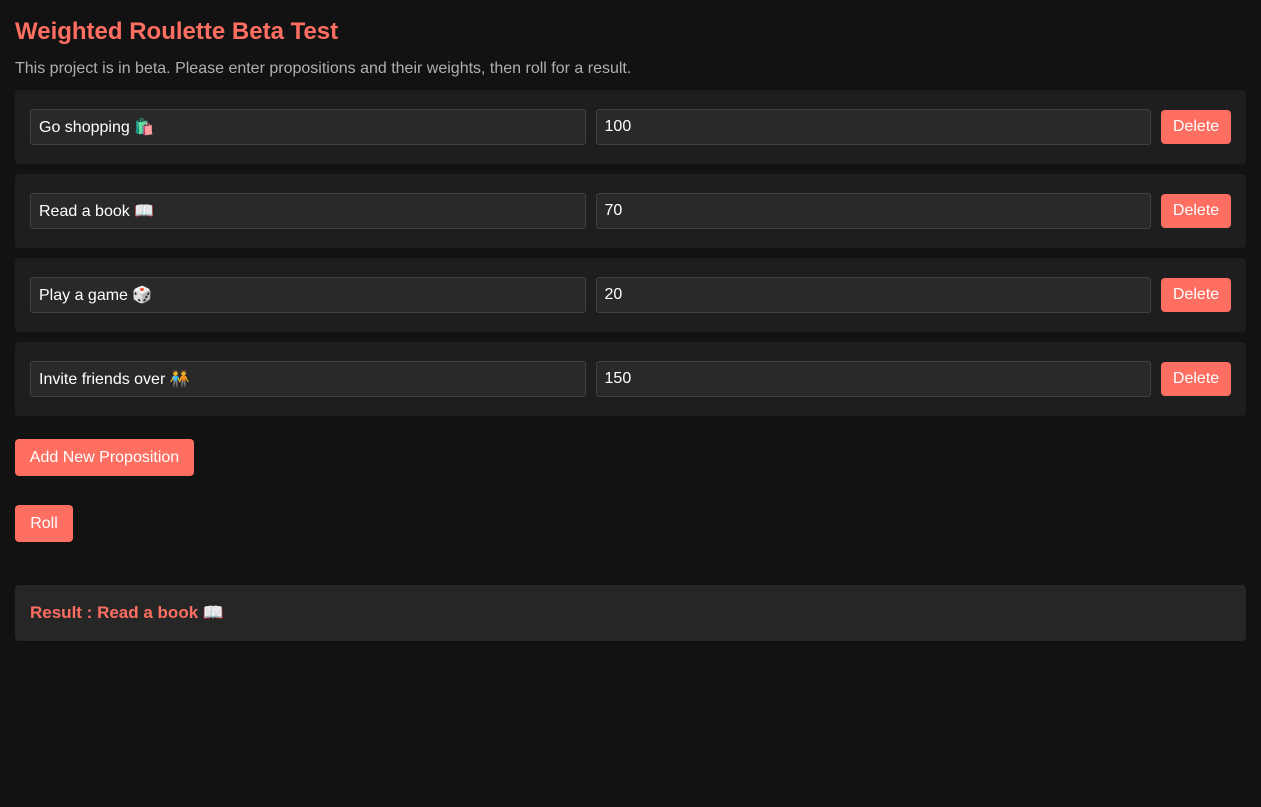 This screenshot has width=1261, height=807. Describe the element at coordinates (177, 31) in the screenshot. I see `page-title: Weighted Roulette Beta Test` at that location.